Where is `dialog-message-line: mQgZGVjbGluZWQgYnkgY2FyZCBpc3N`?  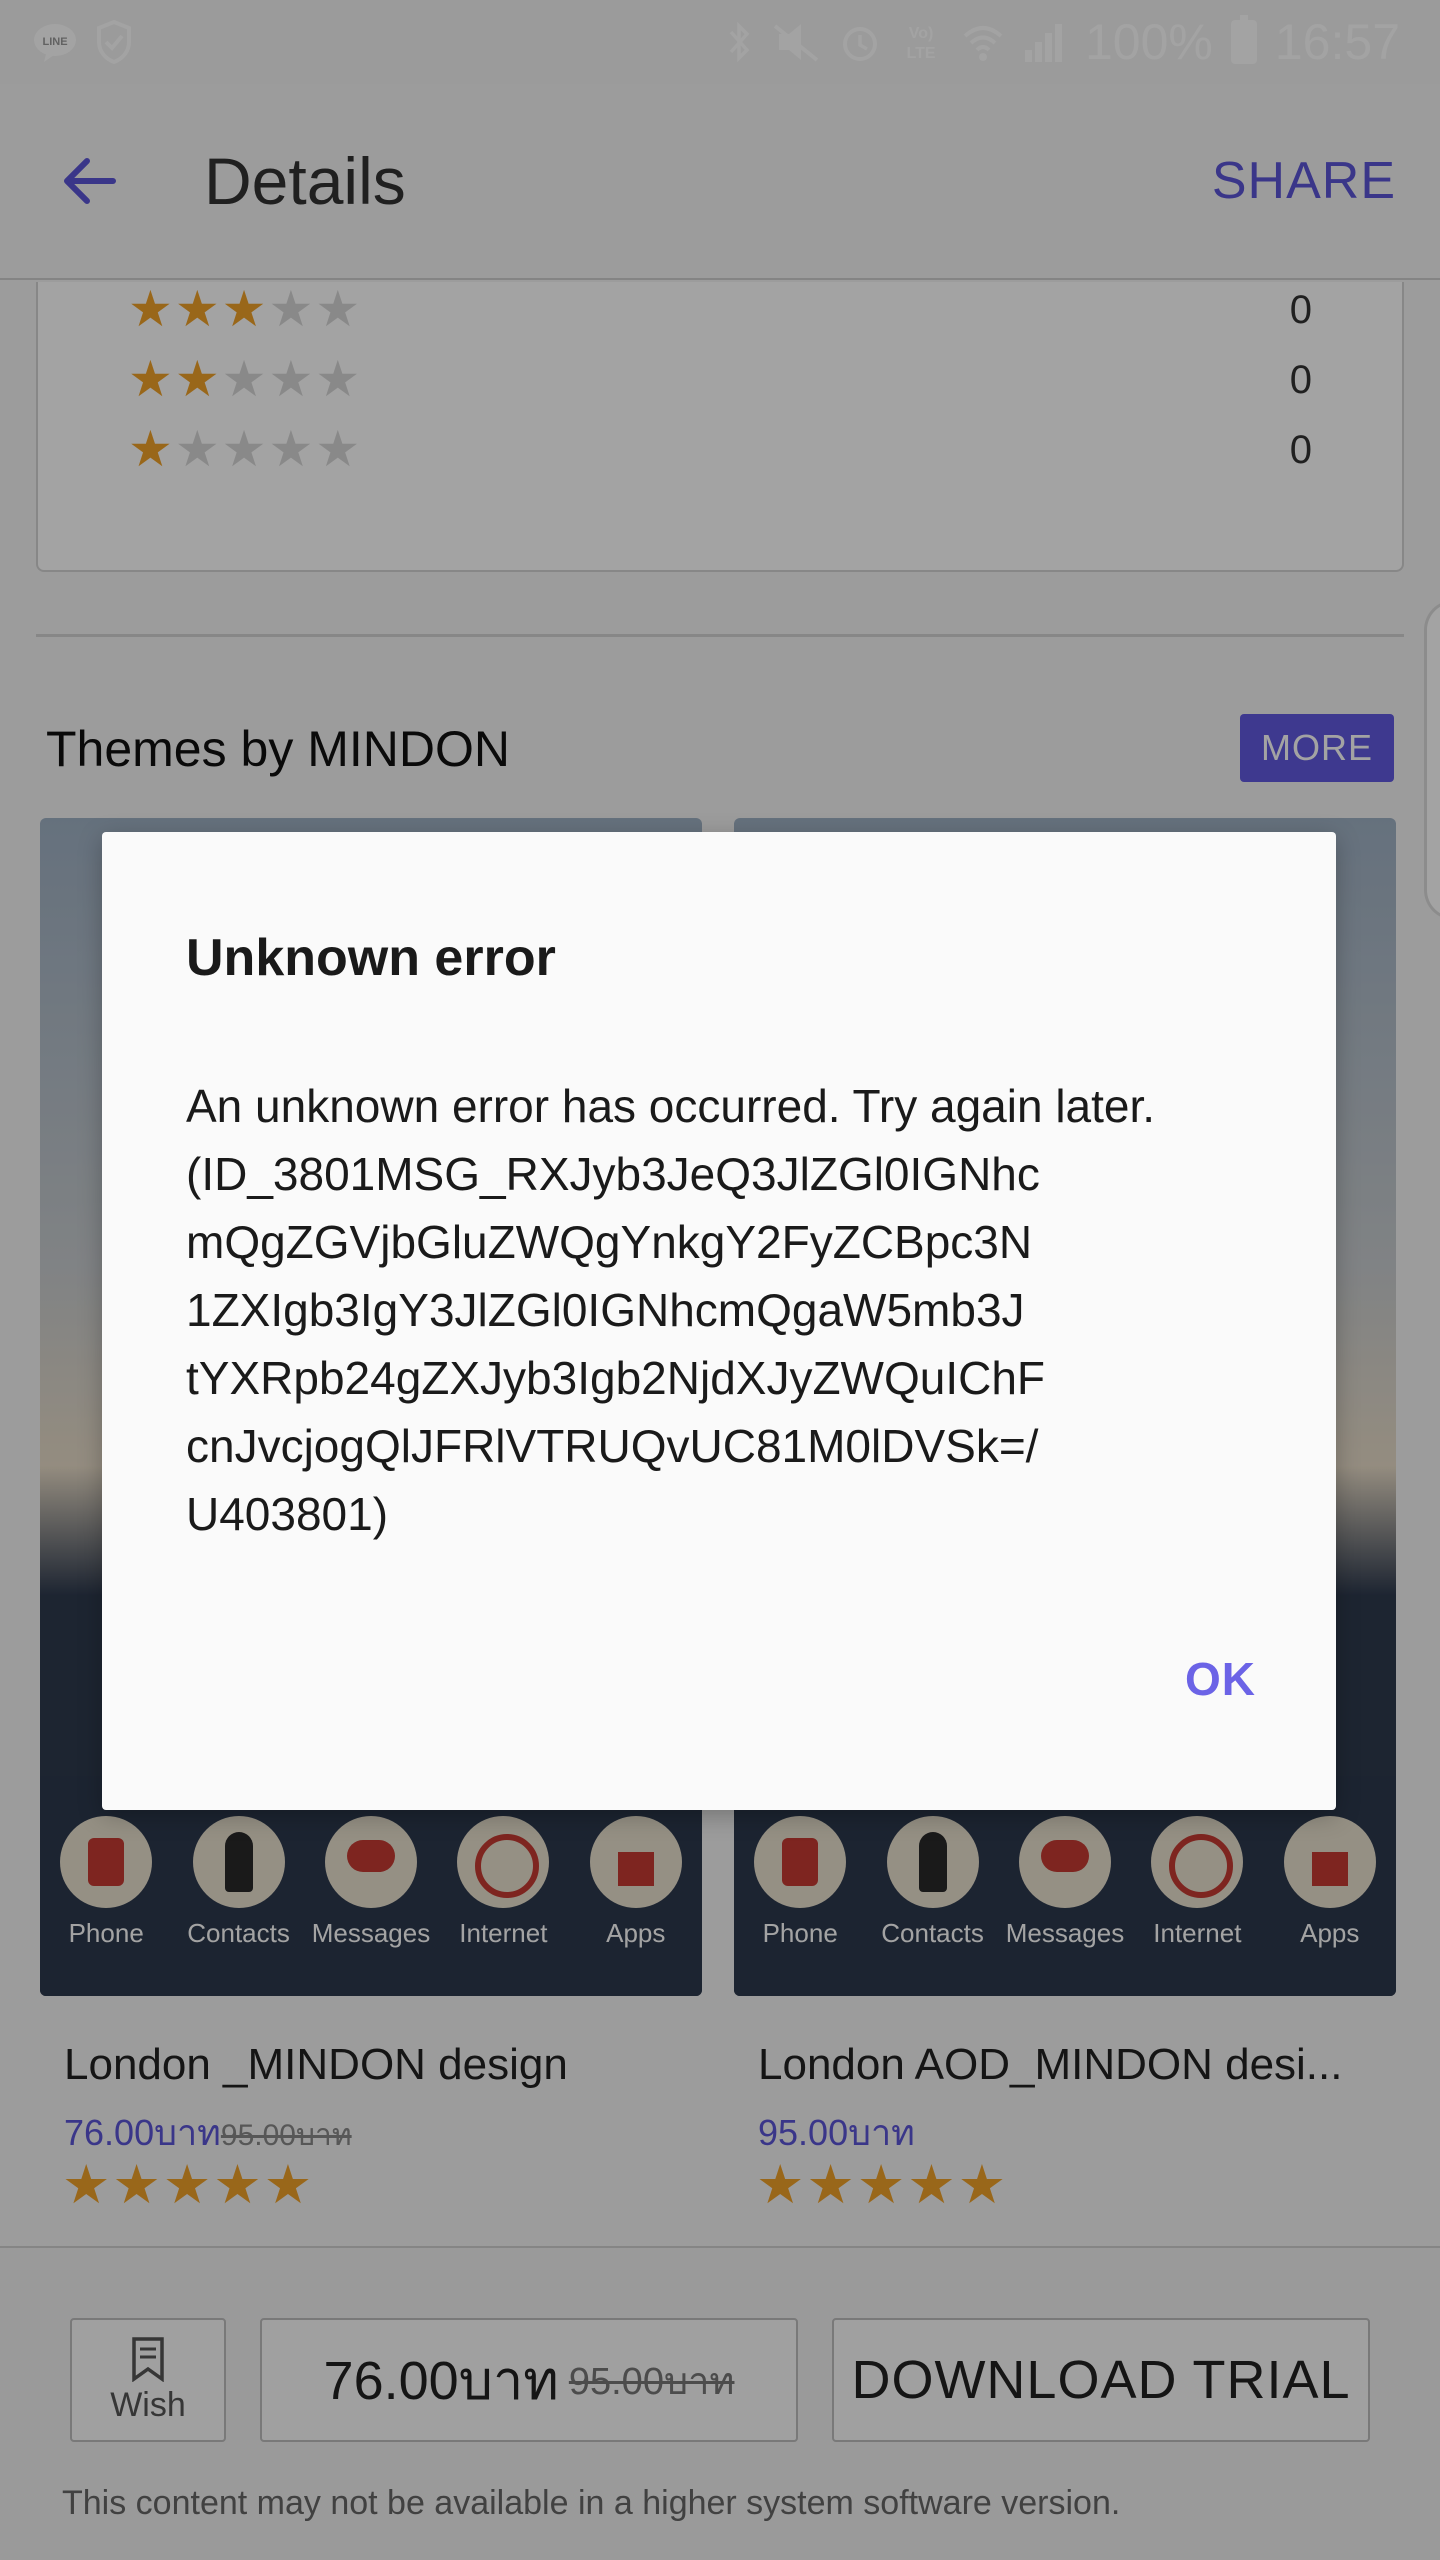 dialog-message-line: mQgZGVjbGluZWQgYnkgY2FyZCBpc3N is located at coordinates (609, 1242).